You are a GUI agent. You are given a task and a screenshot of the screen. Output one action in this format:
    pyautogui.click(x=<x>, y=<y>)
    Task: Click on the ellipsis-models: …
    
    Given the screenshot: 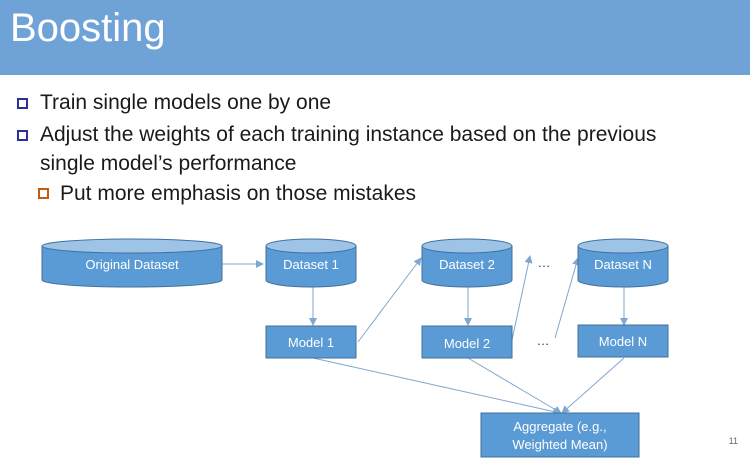 What is the action you would take?
    pyautogui.click(x=543, y=340)
    